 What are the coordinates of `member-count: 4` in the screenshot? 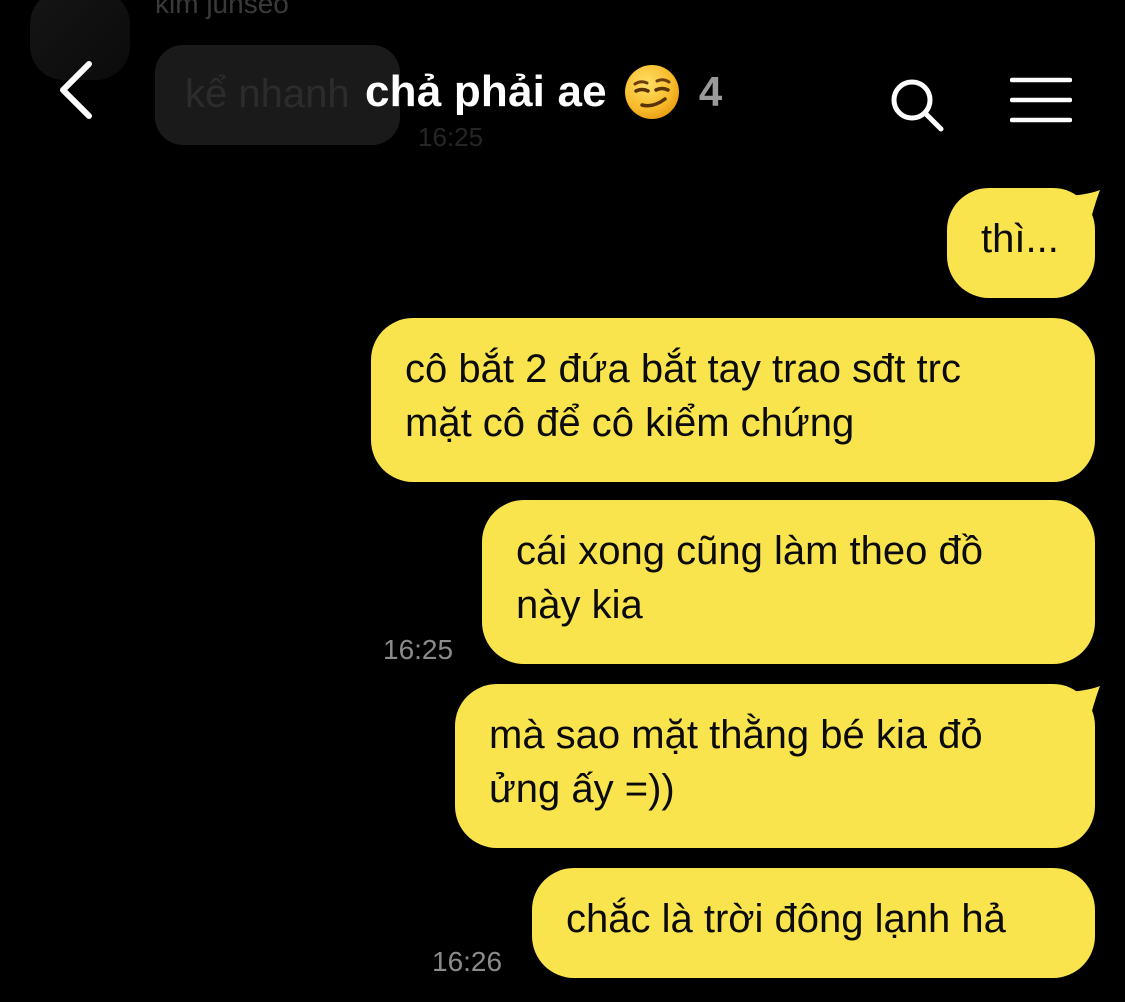 It's located at (710, 91).